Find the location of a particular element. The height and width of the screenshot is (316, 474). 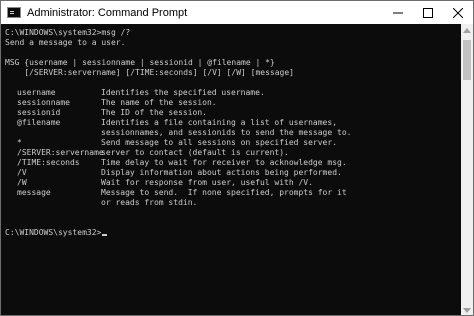

scroll-up-button is located at coordinates (467, 30).